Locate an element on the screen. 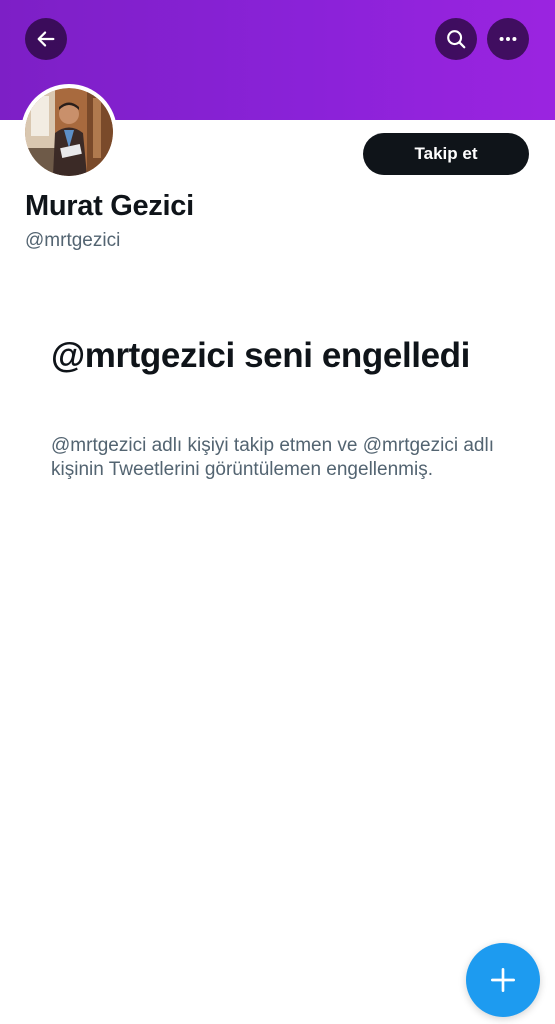 Image resolution: width=555 pixels, height=1024 pixels. more-horizontal-icon is located at coordinates (508, 39).